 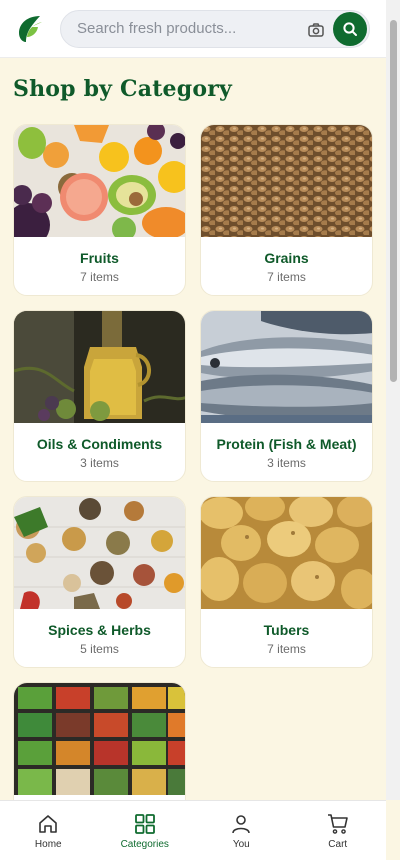 I want to click on grid-icon, so click(x=144, y=824).